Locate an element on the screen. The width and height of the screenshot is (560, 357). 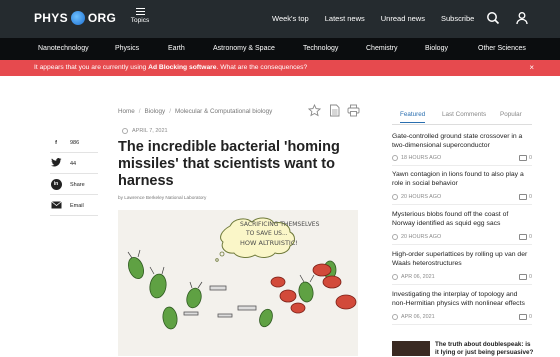
site-logo: PHYS ORG is located at coordinates (75, 18).